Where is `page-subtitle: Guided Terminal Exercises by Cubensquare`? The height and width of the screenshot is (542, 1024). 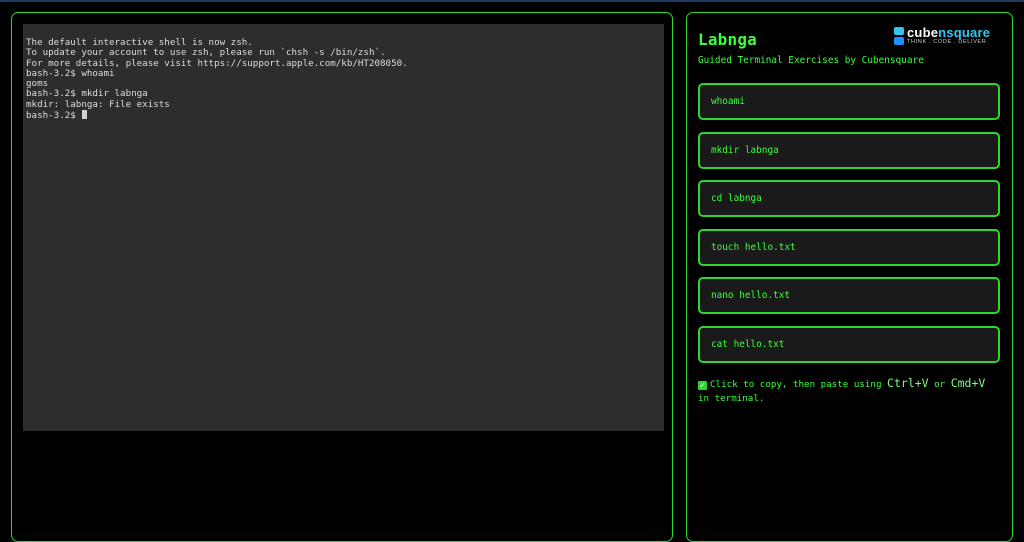
page-subtitle: Guided Terminal Exercises by Cubensquare is located at coordinates (811, 60).